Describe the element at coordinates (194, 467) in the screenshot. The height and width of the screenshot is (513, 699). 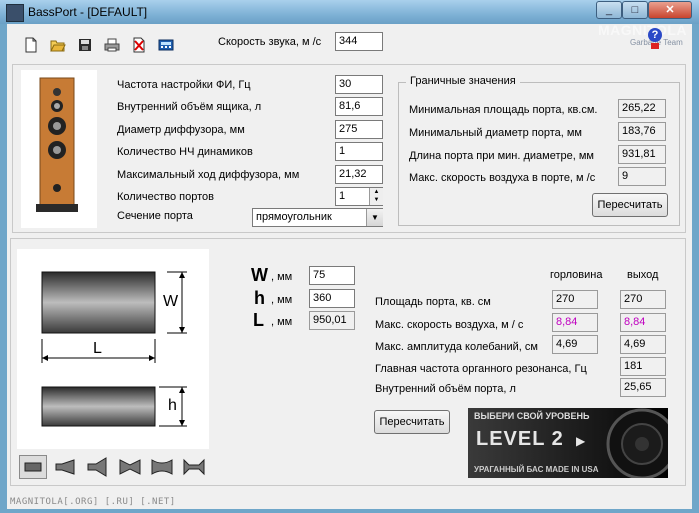
I see `shape-double-flared-button` at that location.